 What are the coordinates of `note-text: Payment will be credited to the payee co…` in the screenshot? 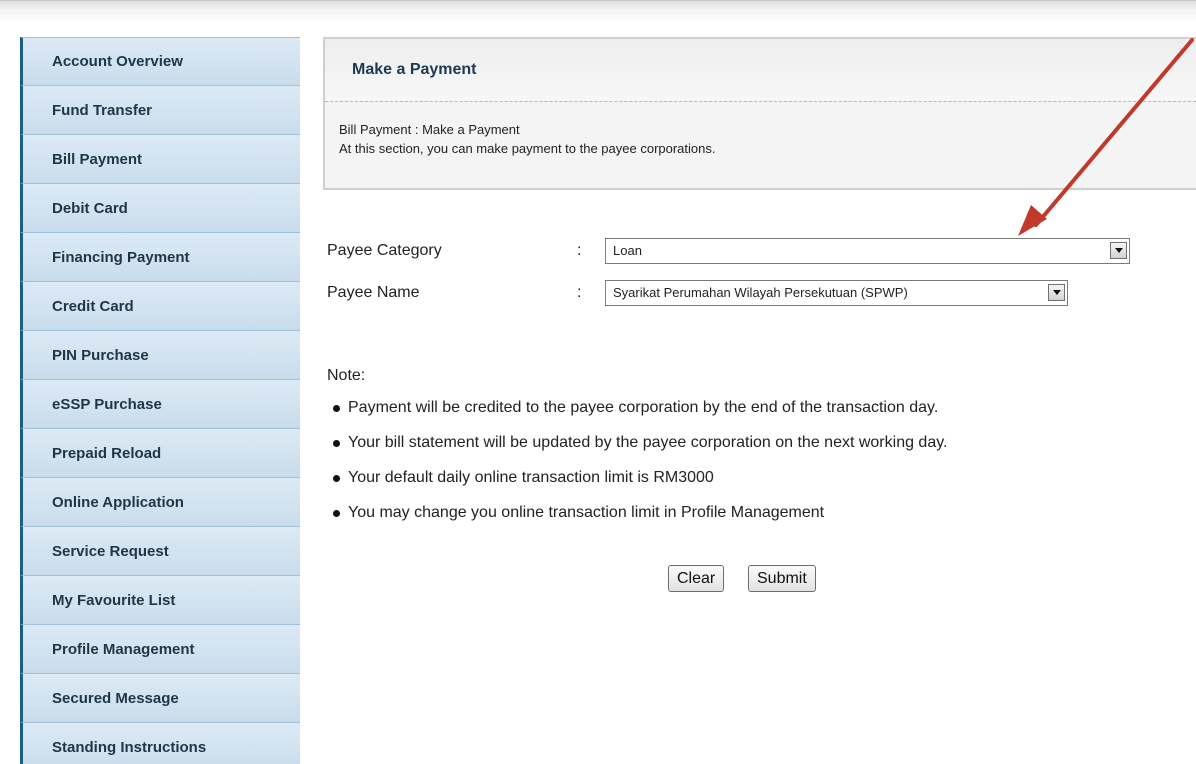 It's located at (643, 407).